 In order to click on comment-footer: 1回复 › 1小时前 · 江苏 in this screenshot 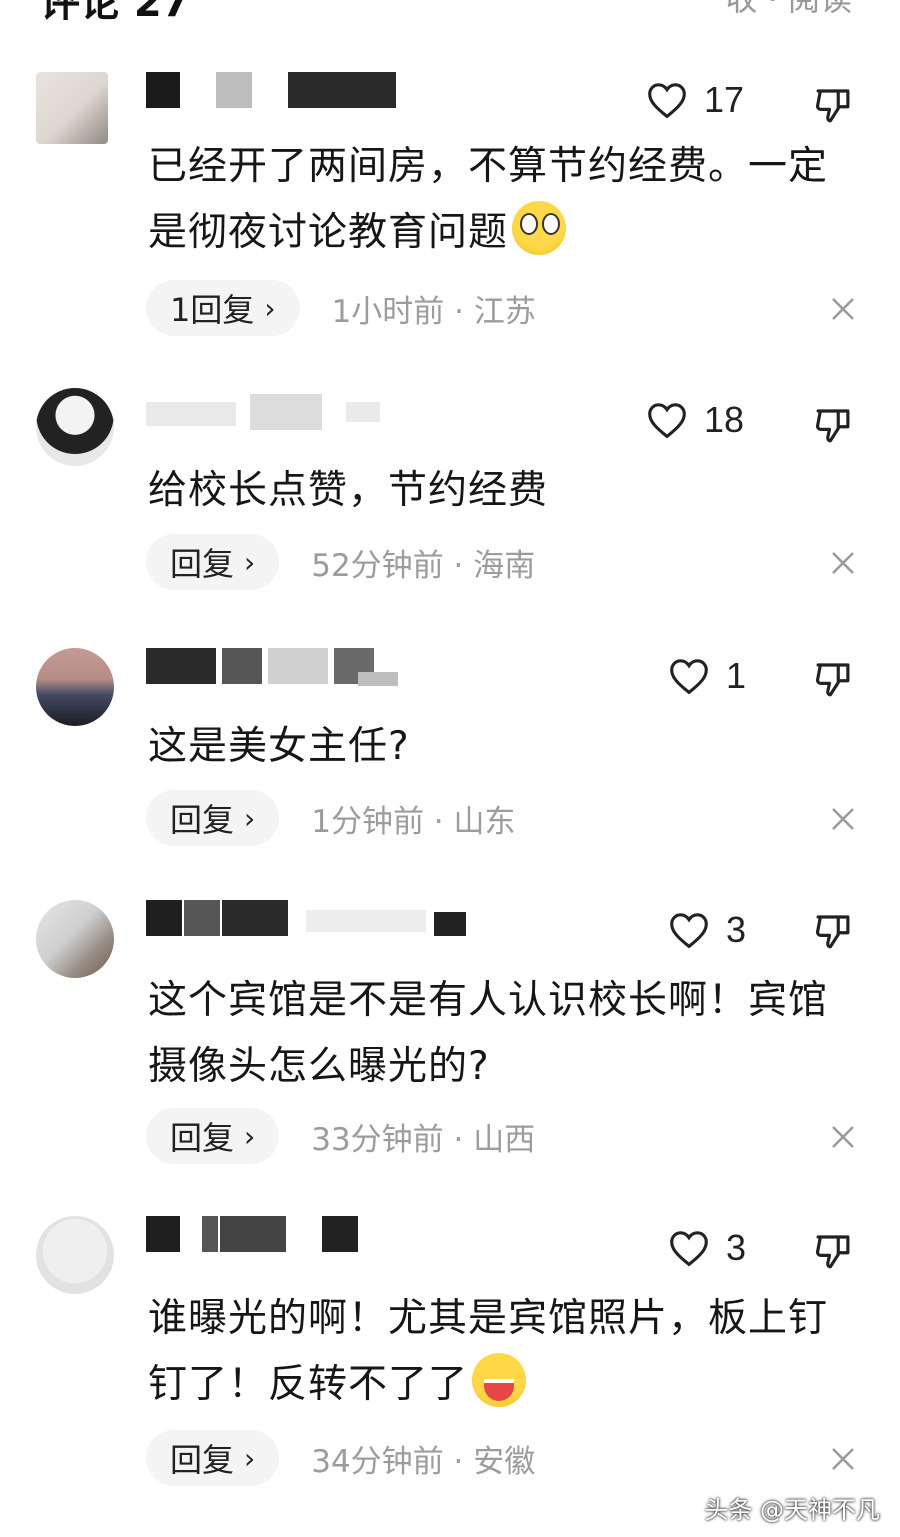, I will do `click(341, 308)`.